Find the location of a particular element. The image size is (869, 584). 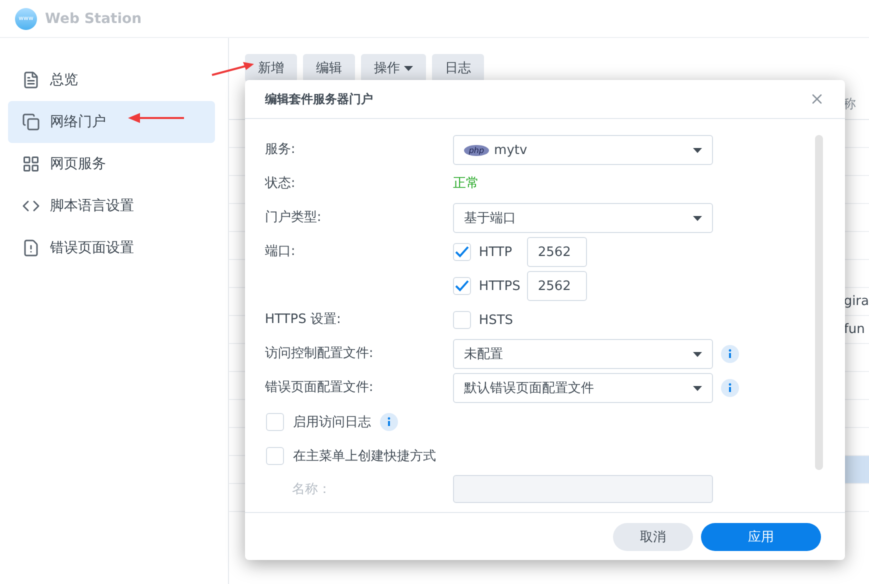

sidebar-item: 总览 is located at coordinates (111, 80).